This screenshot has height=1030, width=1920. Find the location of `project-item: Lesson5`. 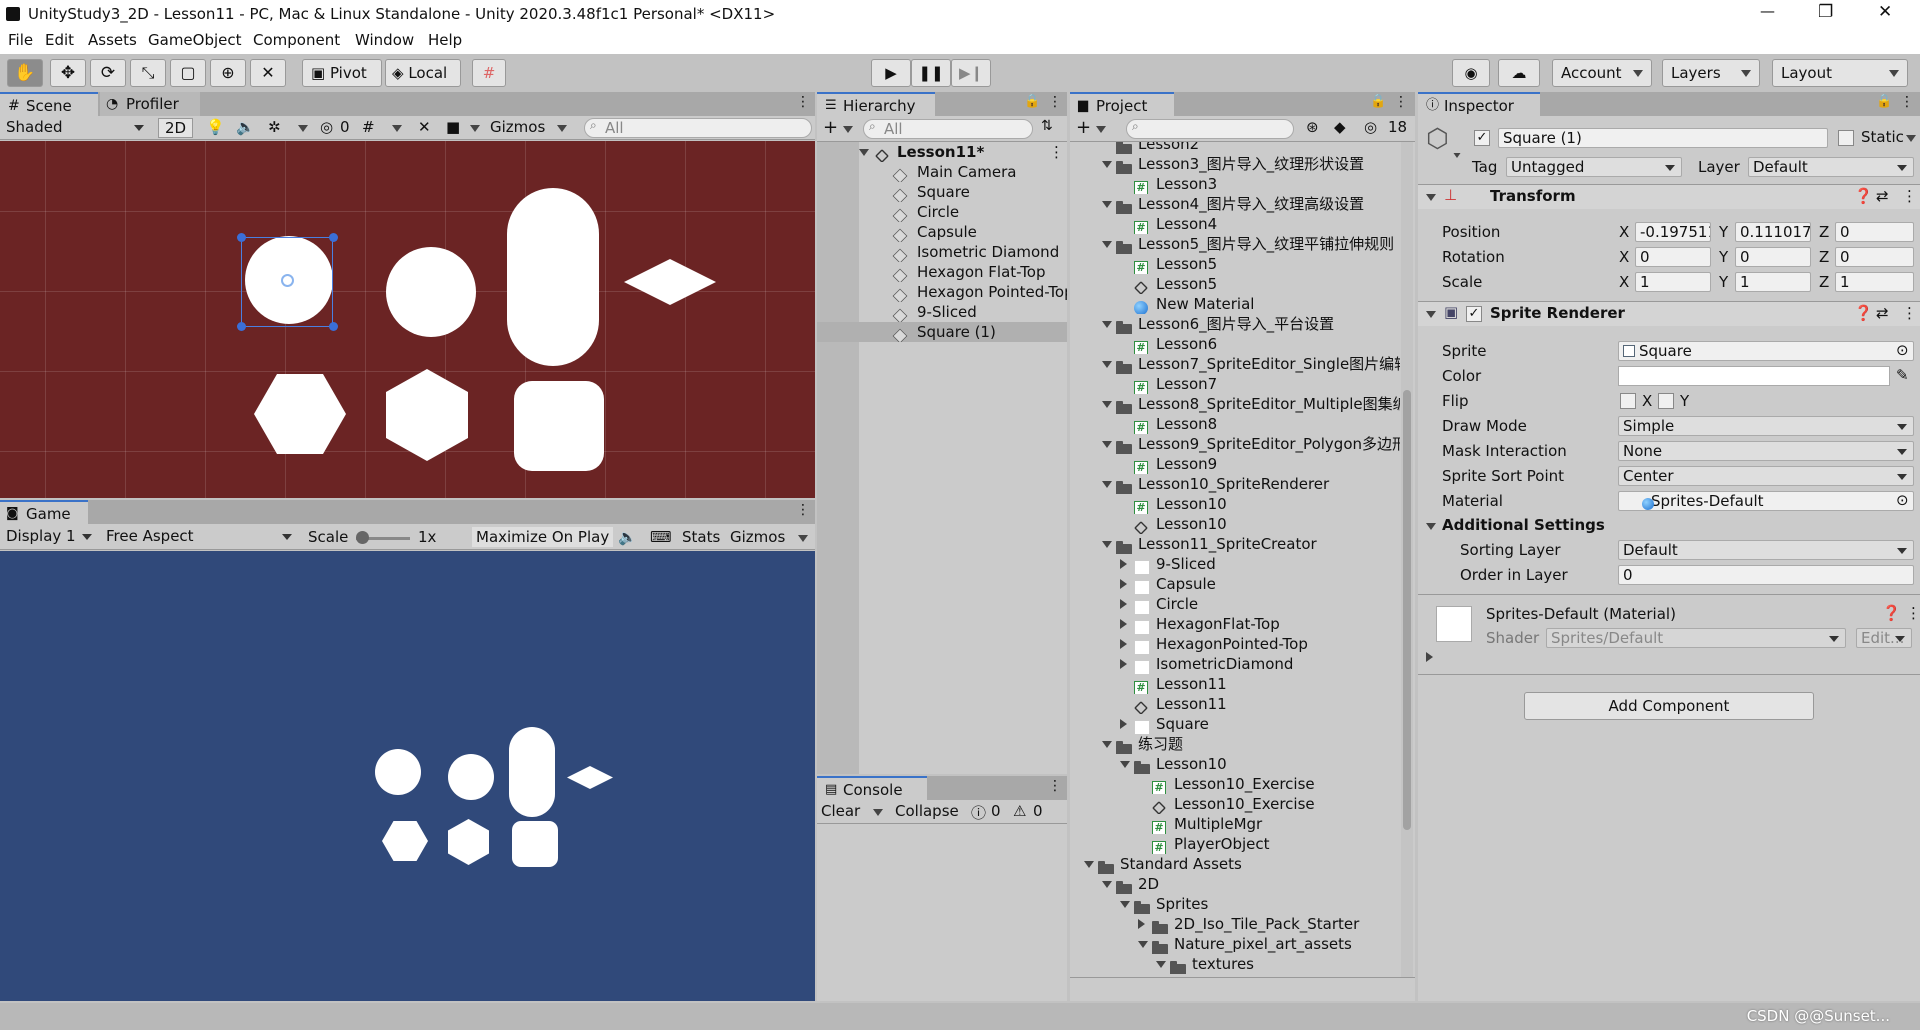

project-item: Lesson5 is located at coordinates (1235, 284).